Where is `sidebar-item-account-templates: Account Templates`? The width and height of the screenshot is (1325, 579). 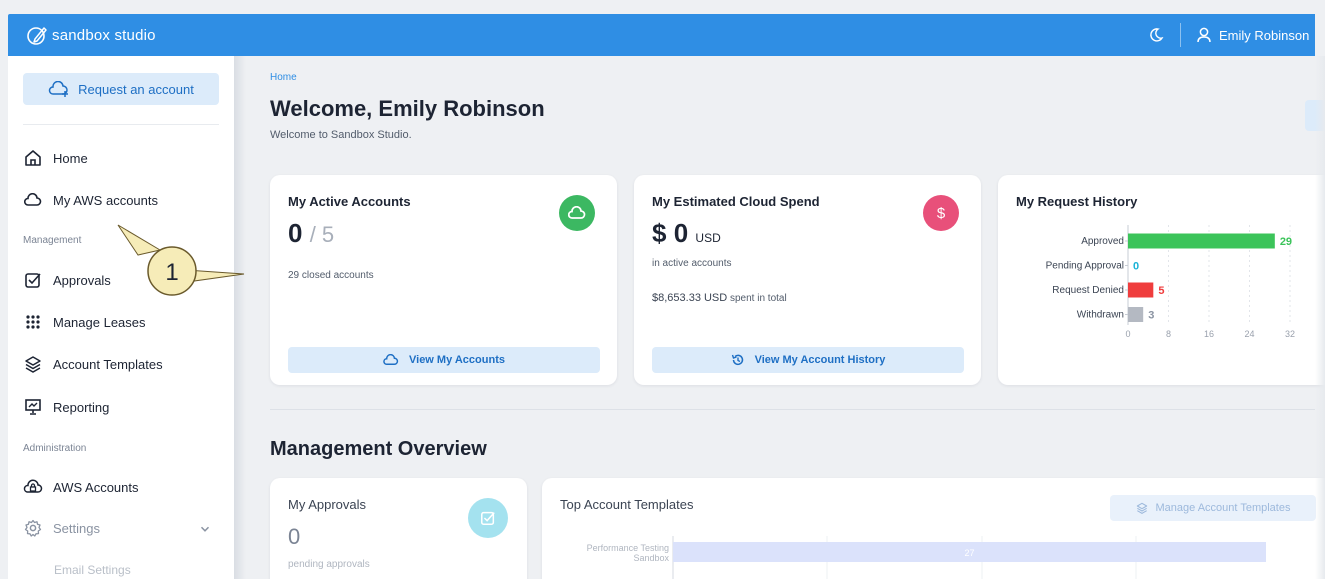
sidebar-item-account-templates: Account Templates is located at coordinates (93, 364).